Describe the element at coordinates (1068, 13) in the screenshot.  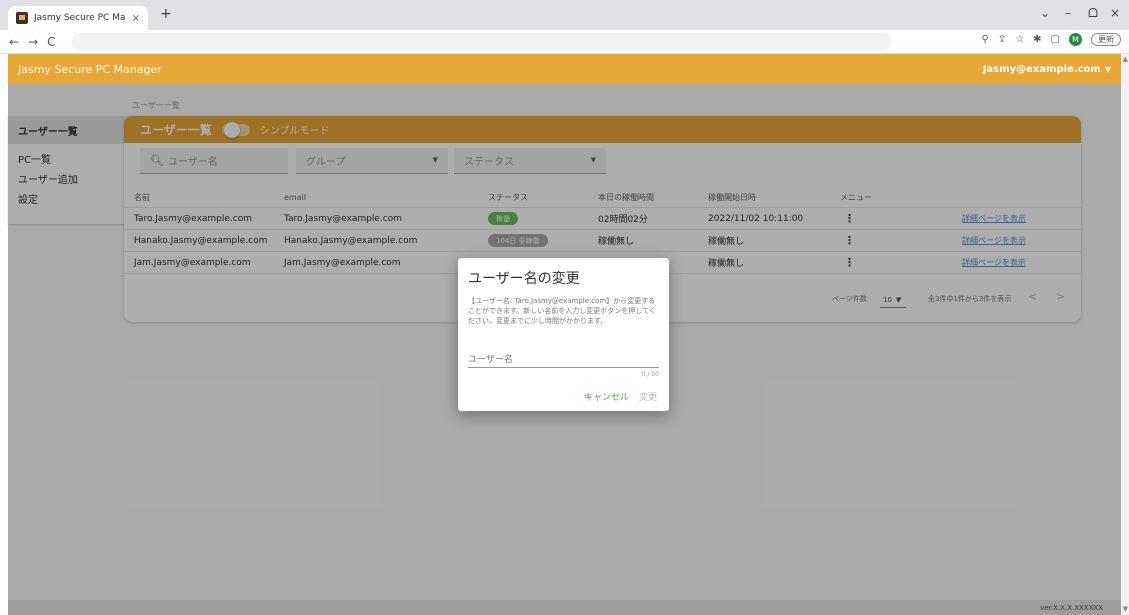
I see `minimize-button: –` at that location.